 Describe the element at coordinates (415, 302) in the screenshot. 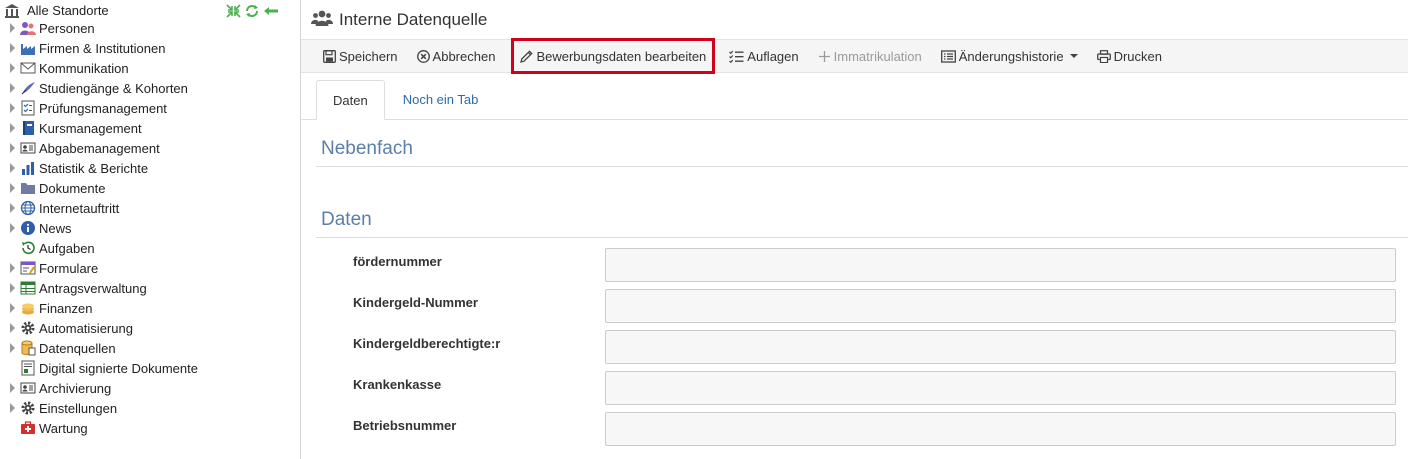

I see `kindergeld-nummer-label: Kindergeld-Nummer` at that location.